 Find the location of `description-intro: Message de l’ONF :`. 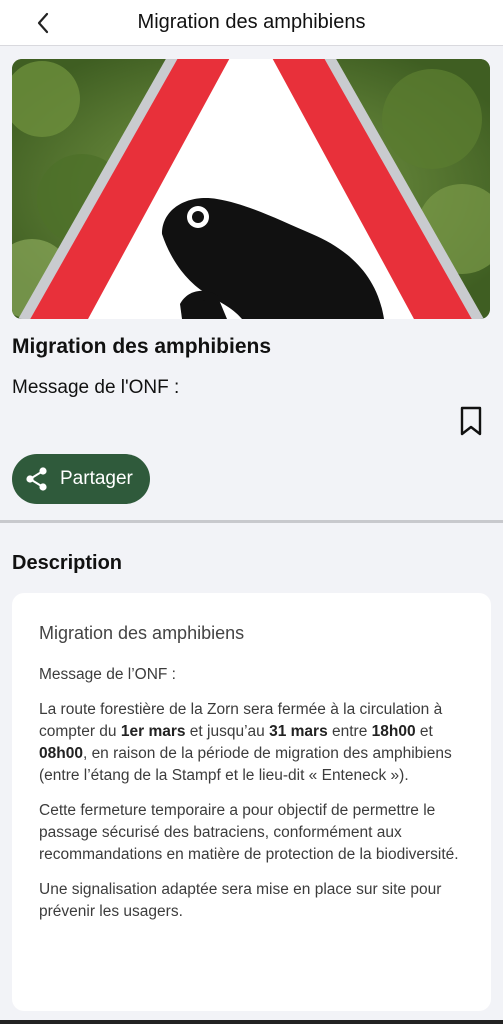

description-intro: Message de l’ONF : is located at coordinates (107, 674).